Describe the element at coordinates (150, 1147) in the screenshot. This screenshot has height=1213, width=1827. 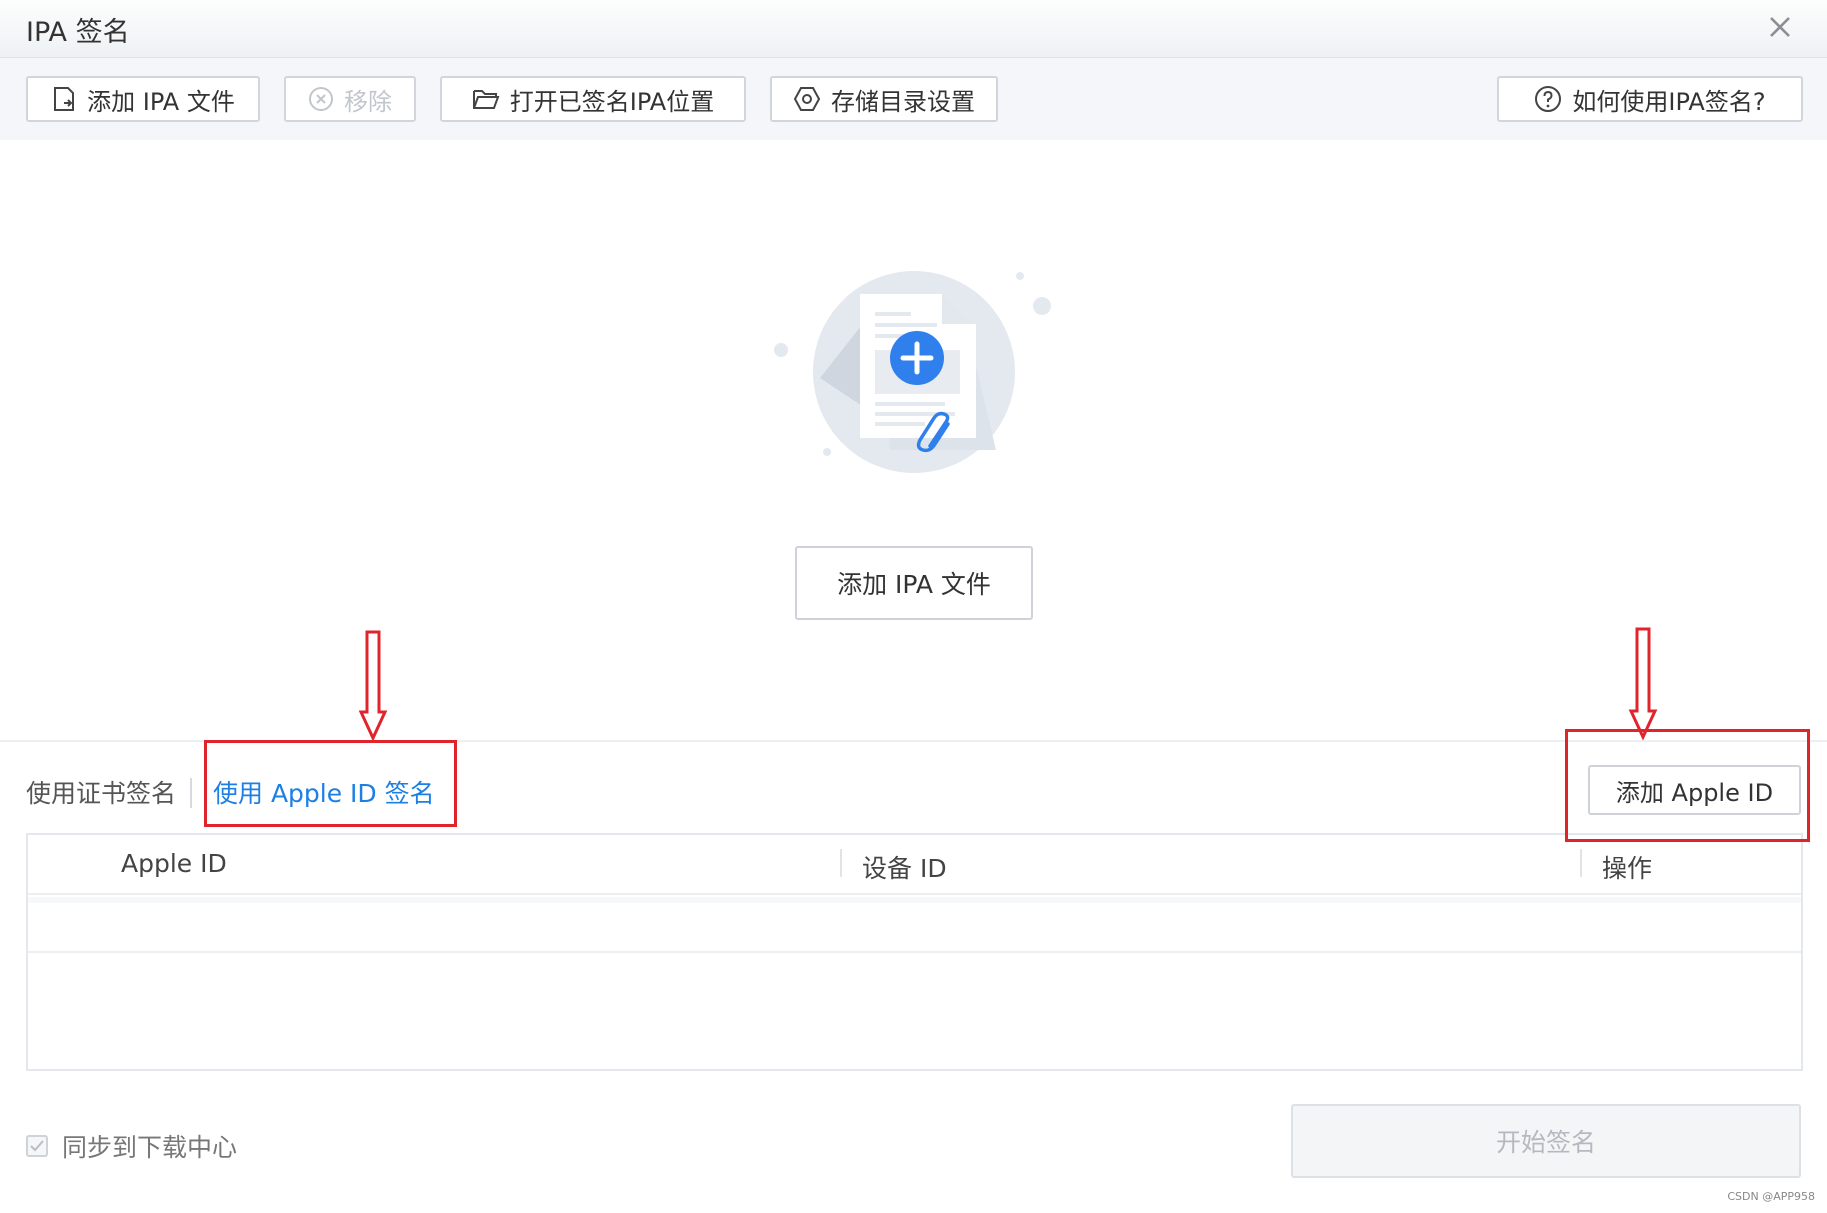
I see `sync-label: 同步到下载中心` at that location.